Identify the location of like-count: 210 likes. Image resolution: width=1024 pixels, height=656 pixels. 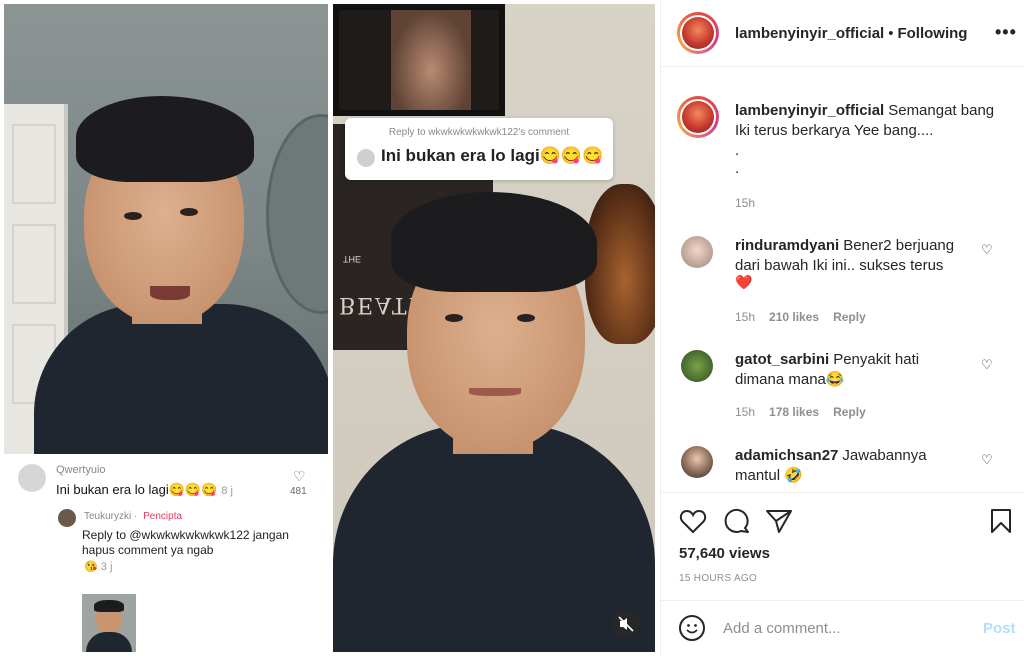
(794, 317).